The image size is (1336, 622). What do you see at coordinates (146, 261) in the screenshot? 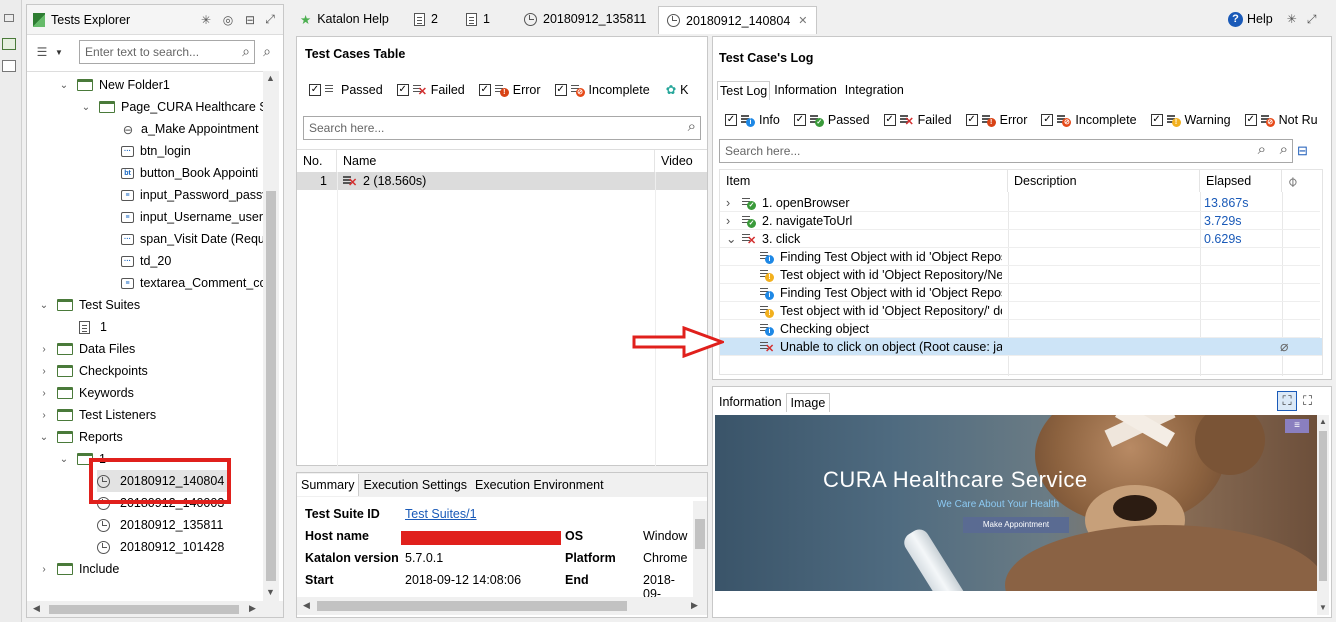
I see `tree-item-object: ··· td_20` at bounding box center [146, 261].